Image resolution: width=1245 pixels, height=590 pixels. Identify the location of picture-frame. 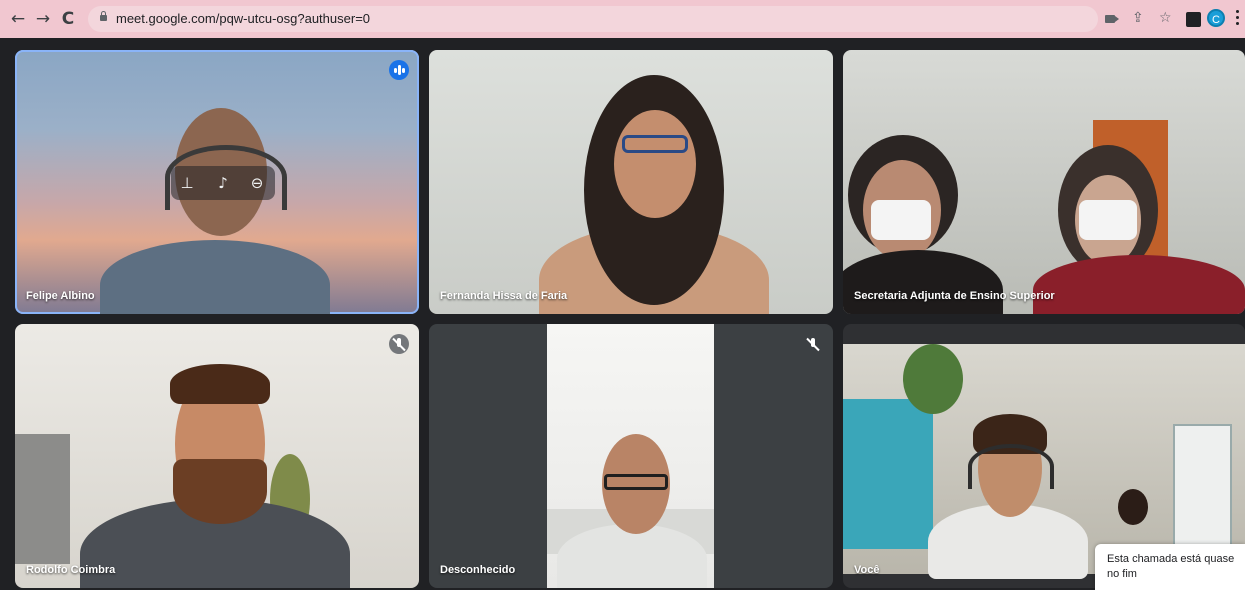
(42, 499).